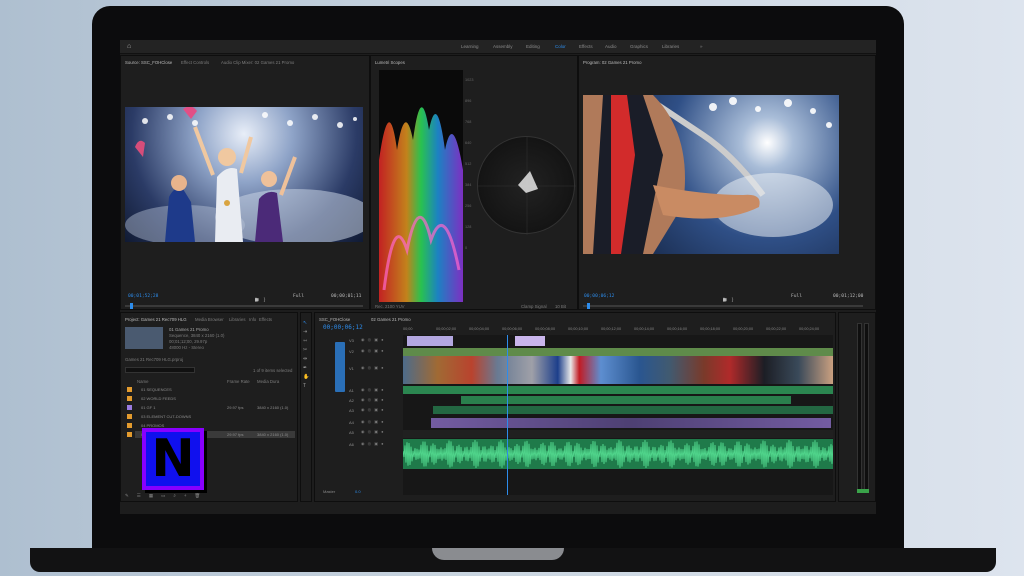  Describe the element at coordinates (351, 368) in the screenshot. I see `track-name: V1` at that location.